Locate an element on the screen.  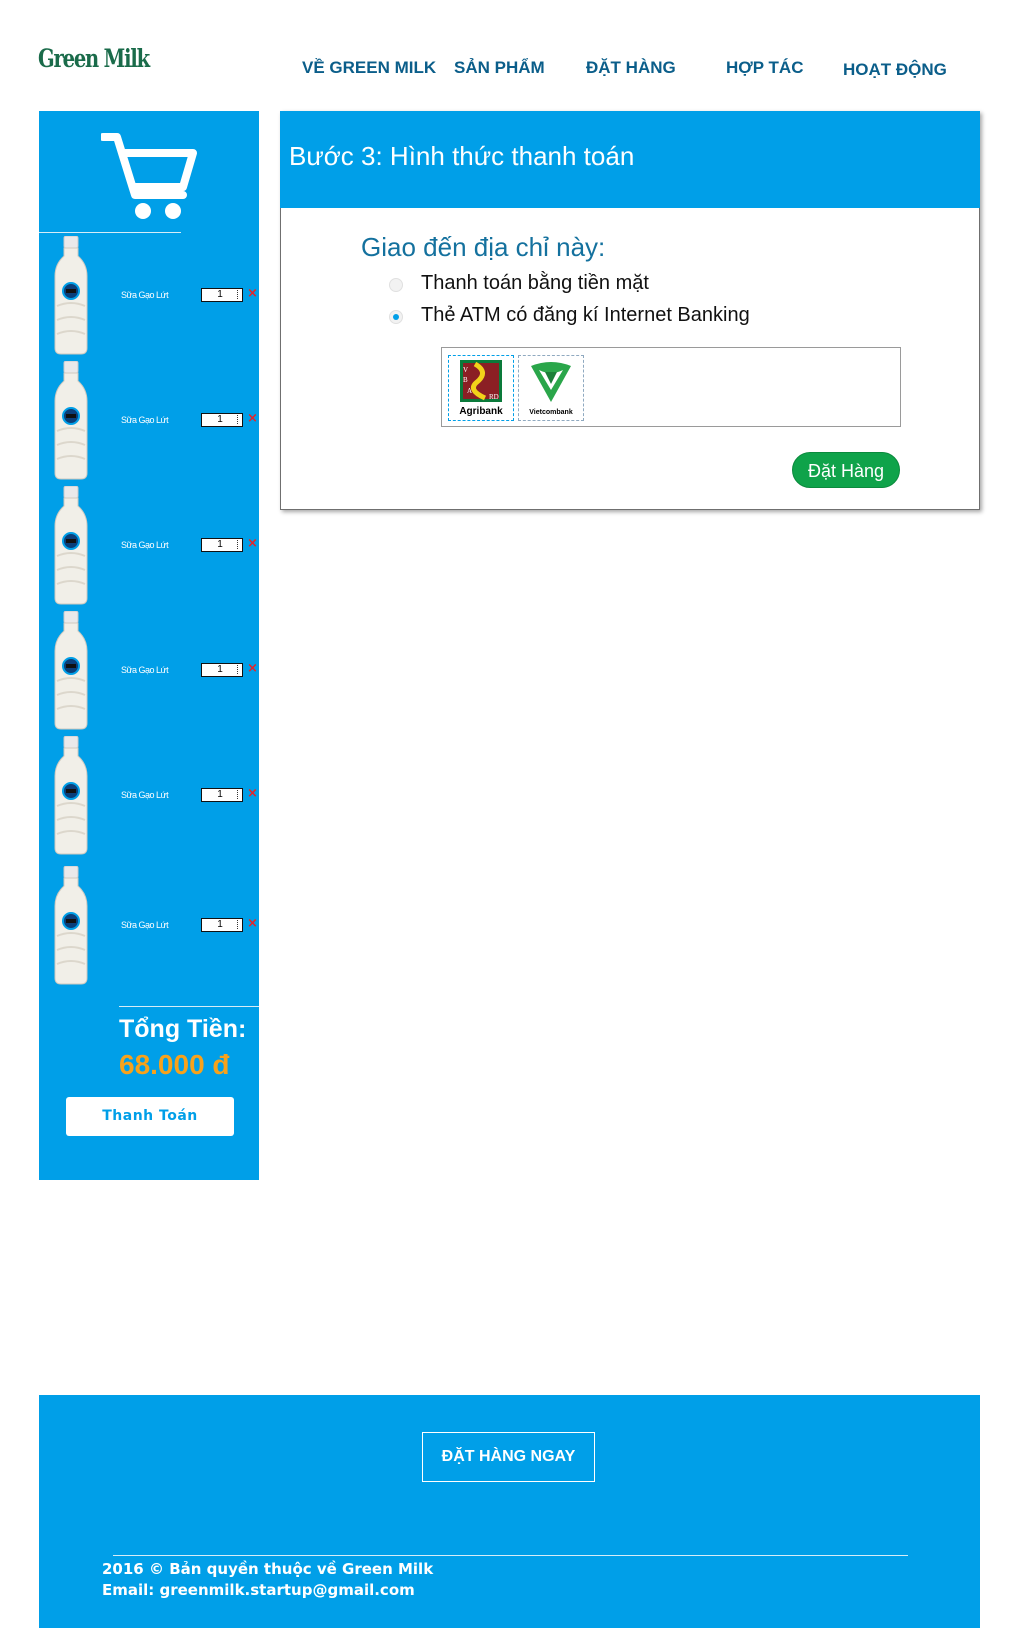
option-cash-label: Thanh toán bằng tiền mặt is located at coordinates (535, 283).